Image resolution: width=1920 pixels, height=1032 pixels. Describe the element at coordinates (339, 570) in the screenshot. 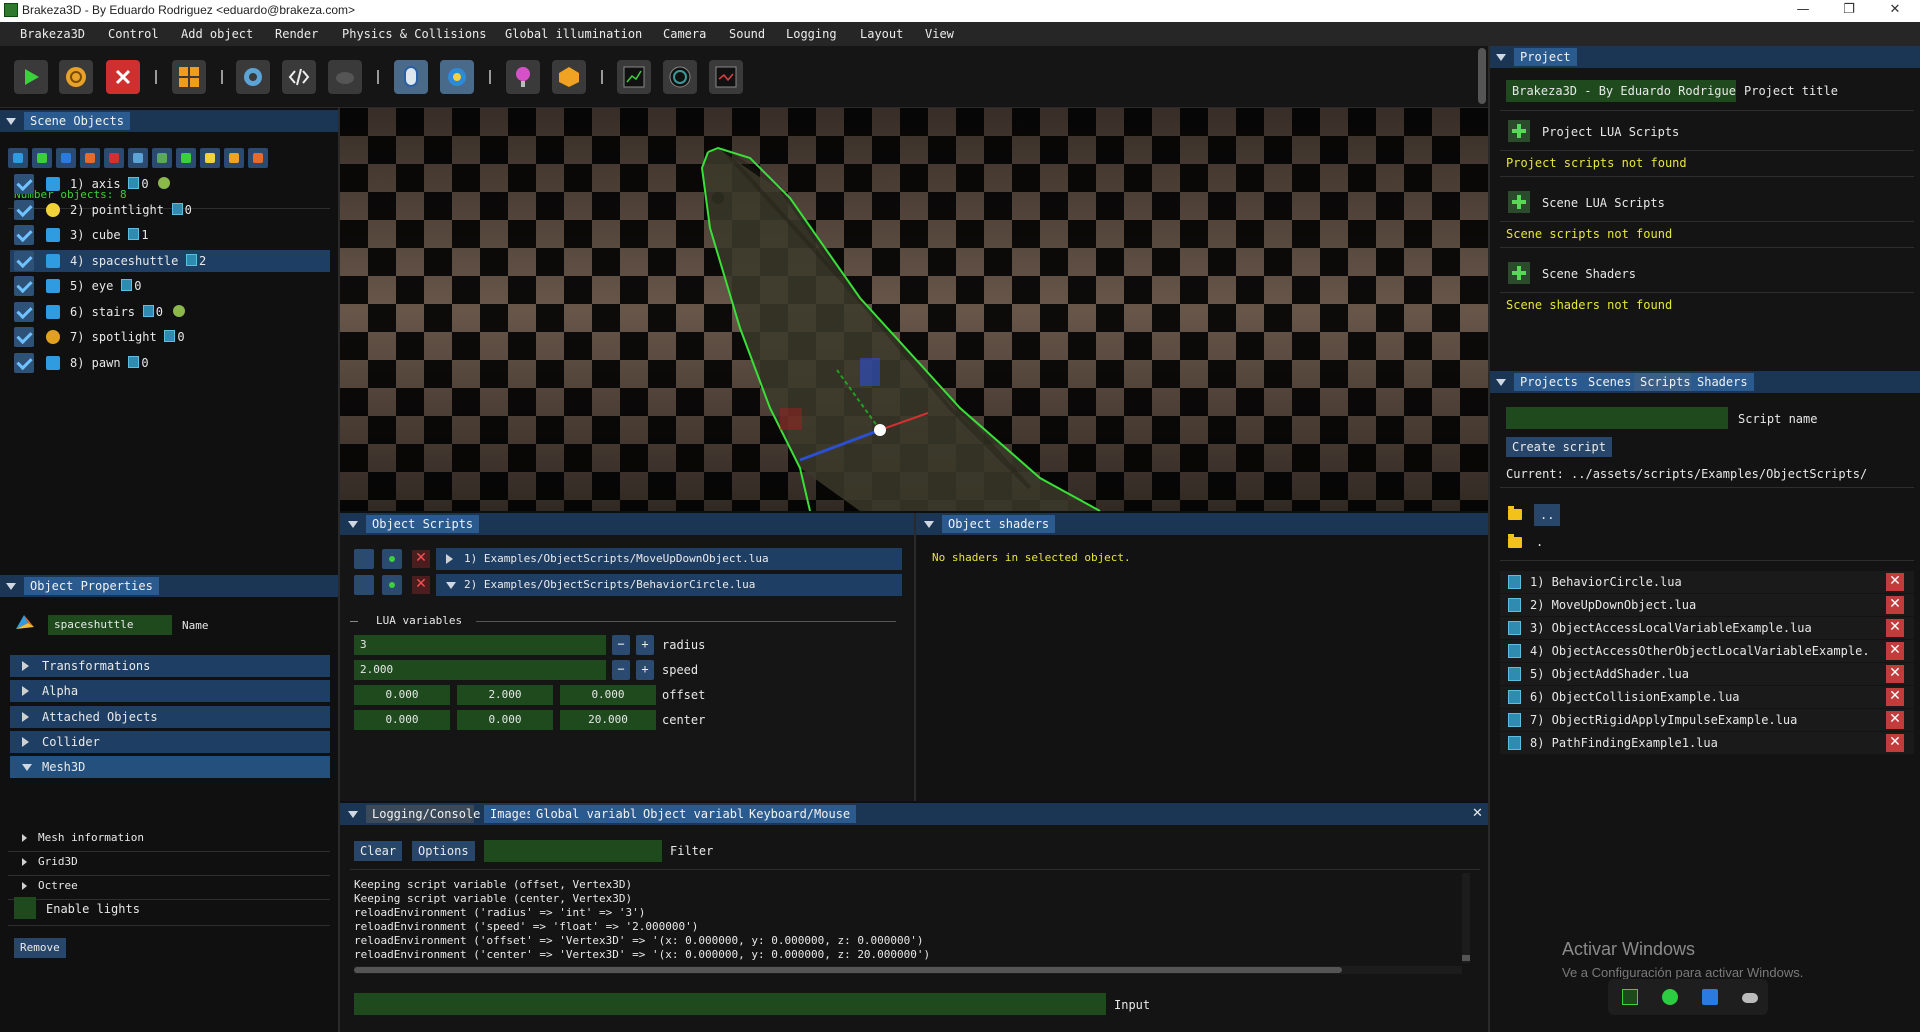

I see `left-splitter` at that location.